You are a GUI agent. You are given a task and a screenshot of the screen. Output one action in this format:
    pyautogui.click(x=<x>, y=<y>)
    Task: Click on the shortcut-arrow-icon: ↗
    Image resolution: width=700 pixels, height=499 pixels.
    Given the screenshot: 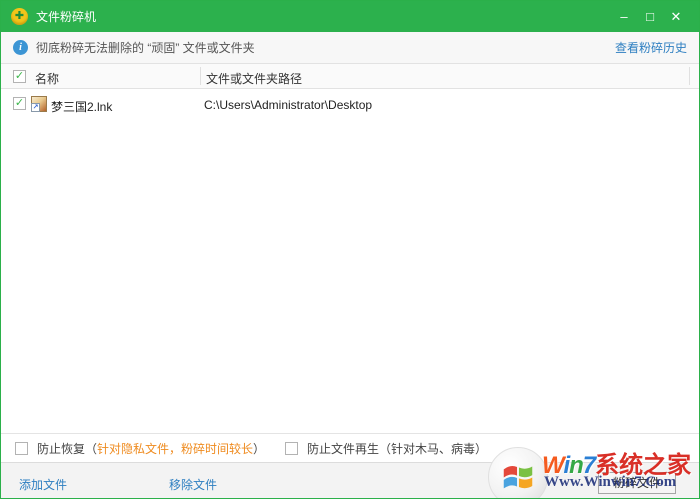 What is the action you would take?
    pyautogui.click(x=35, y=107)
    